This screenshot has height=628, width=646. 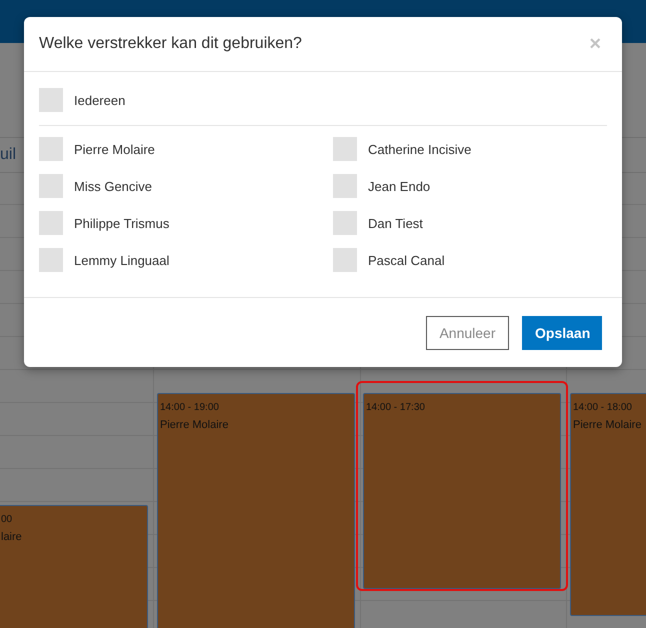 I want to click on checkbox-label: Iedereen, so click(x=100, y=100).